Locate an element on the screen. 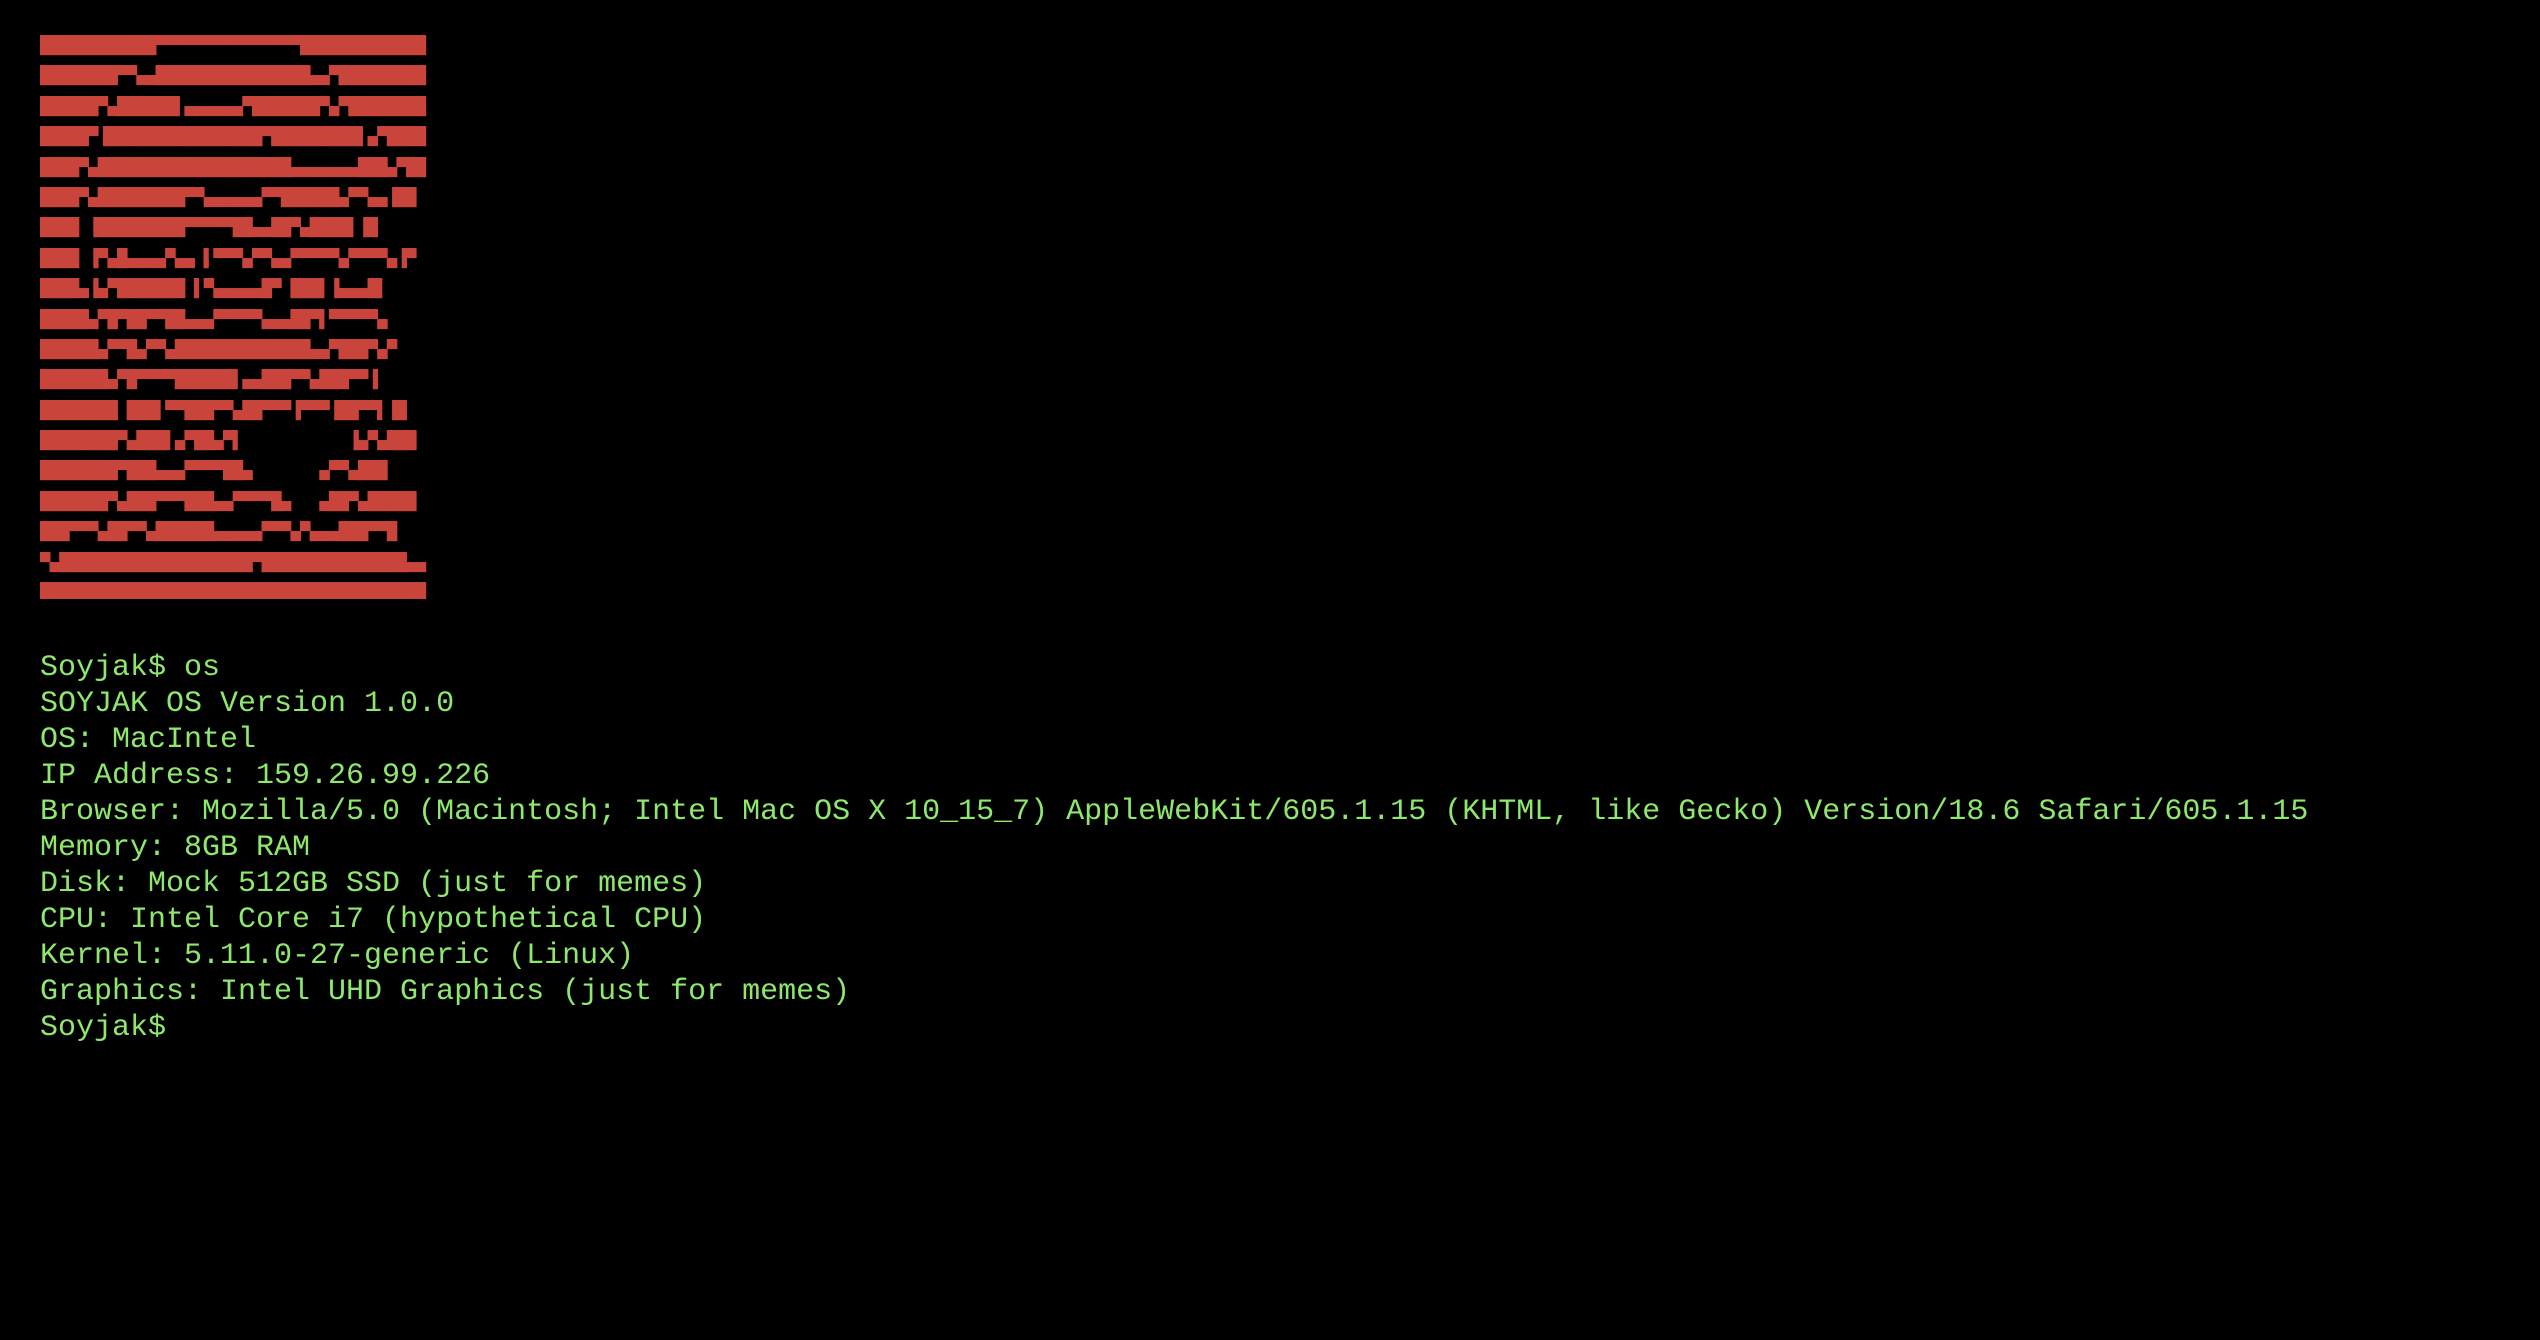 This screenshot has height=1340, width=2540. ascii-art-row: ████ ▐█████████▀▀▀▀▀██▄▄██▀▄████▌▐█ is located at coordinates (209, 228).